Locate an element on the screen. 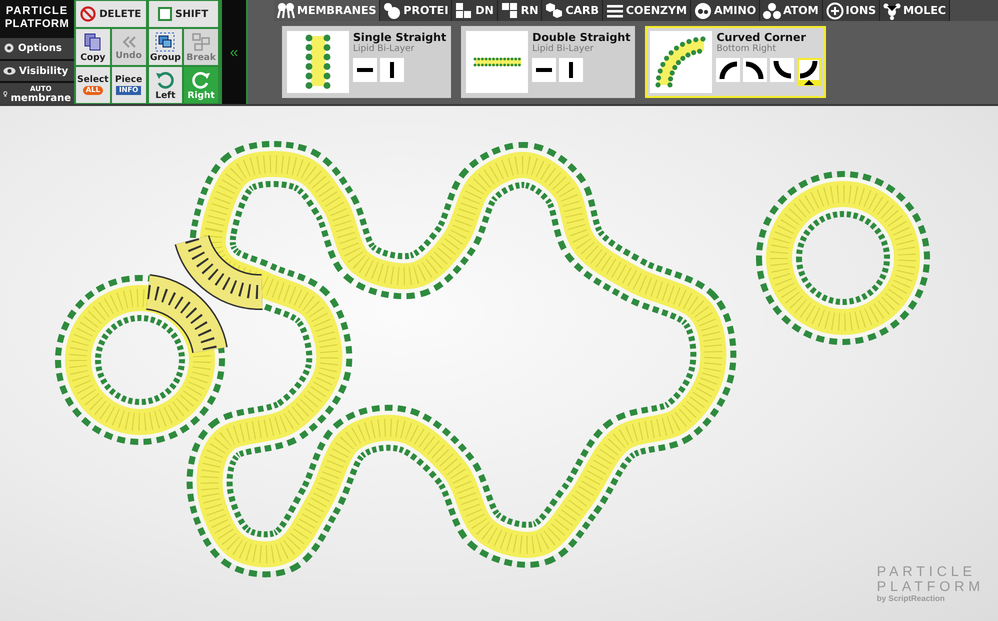 The height and width of the screenshot is (621, 998). triangle-icon is located at coordinates (809, 82).